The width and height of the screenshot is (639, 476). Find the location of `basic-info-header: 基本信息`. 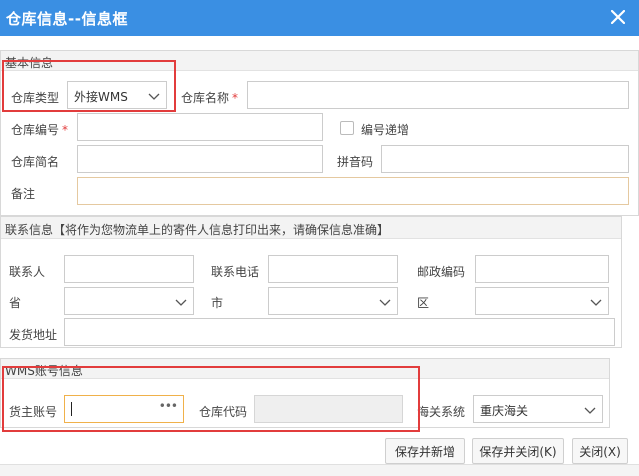

basic-info-header: 基本信息 is located at coordinates (319, 61).